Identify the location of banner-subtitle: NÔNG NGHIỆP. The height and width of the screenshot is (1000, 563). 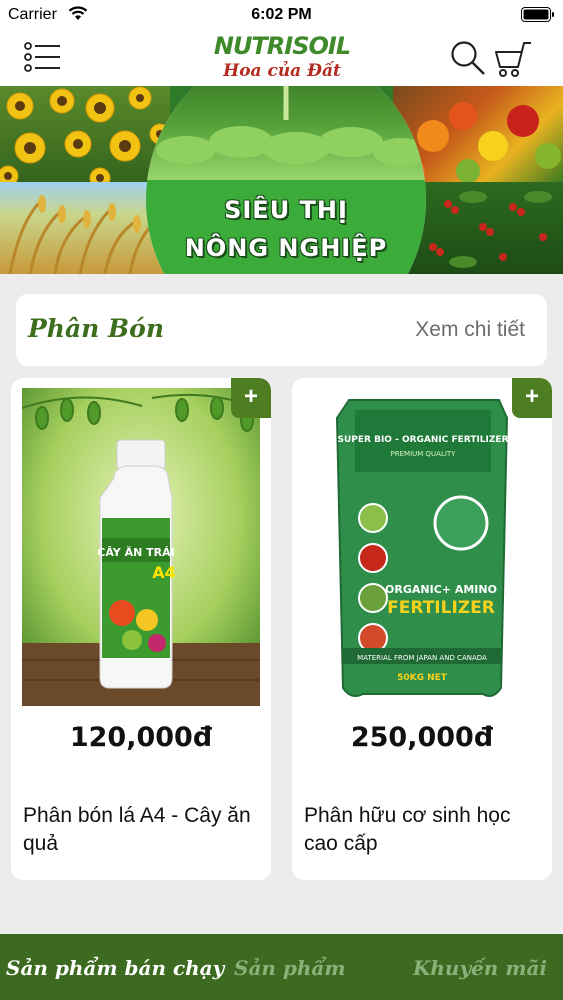
(286, 248).